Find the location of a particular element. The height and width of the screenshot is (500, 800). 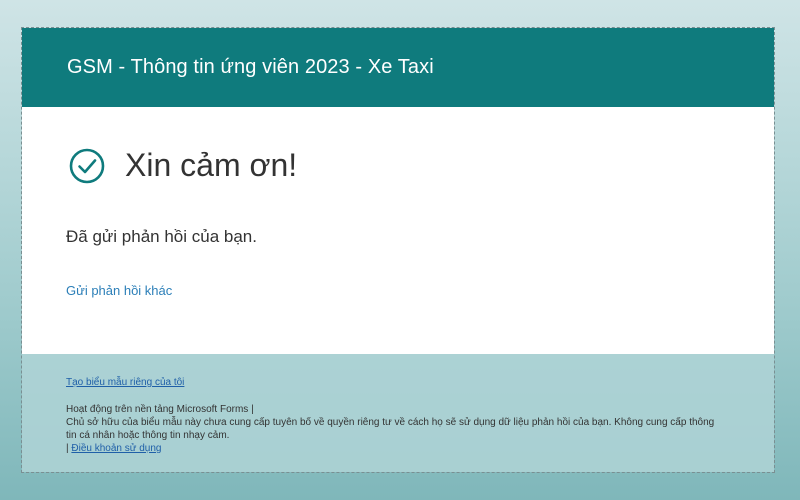

form-title: GSM - Thông tin ứng viên 2023 - Xe Taxi is located at coordinates (250, 67).